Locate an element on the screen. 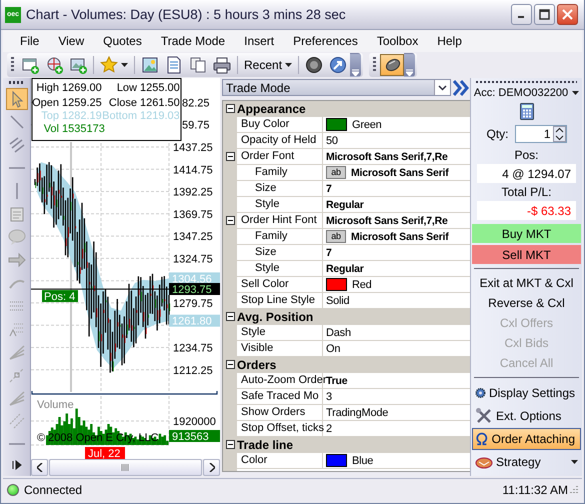 Image resolution: width=585 pixels, height=504 pixels. menu-item: File is located at coordinates (30, 41).